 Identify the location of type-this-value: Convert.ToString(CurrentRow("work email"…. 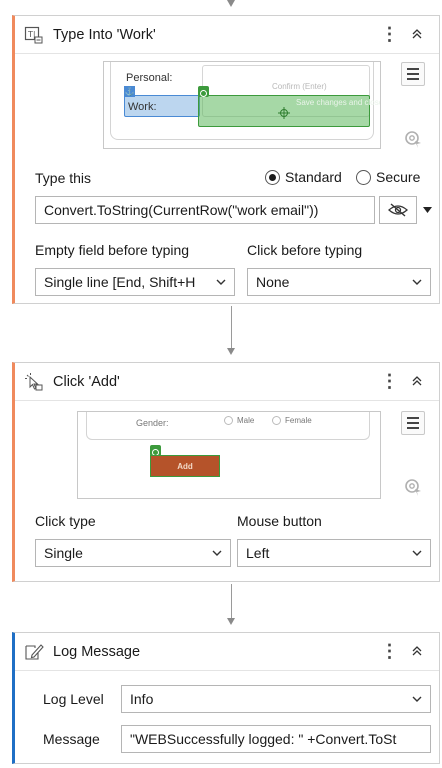
(181, 210).